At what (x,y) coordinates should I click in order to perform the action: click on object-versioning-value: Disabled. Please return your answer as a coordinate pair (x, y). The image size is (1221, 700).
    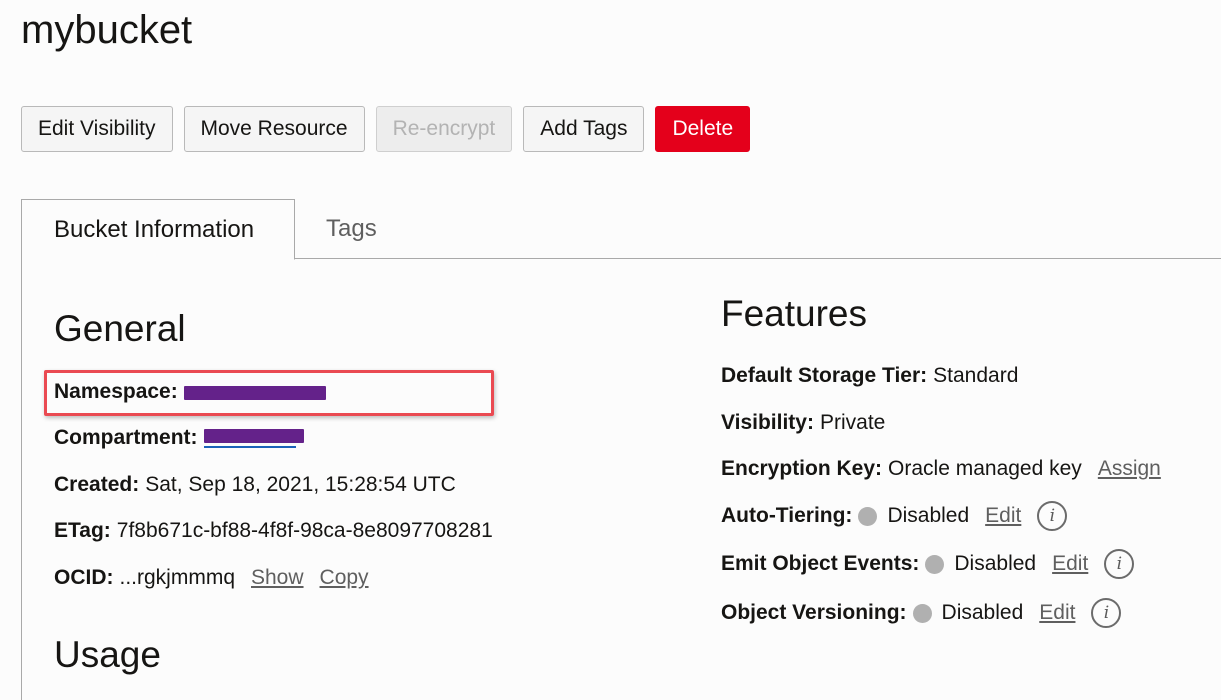
    Looking at the image, I should click on (982, 612).